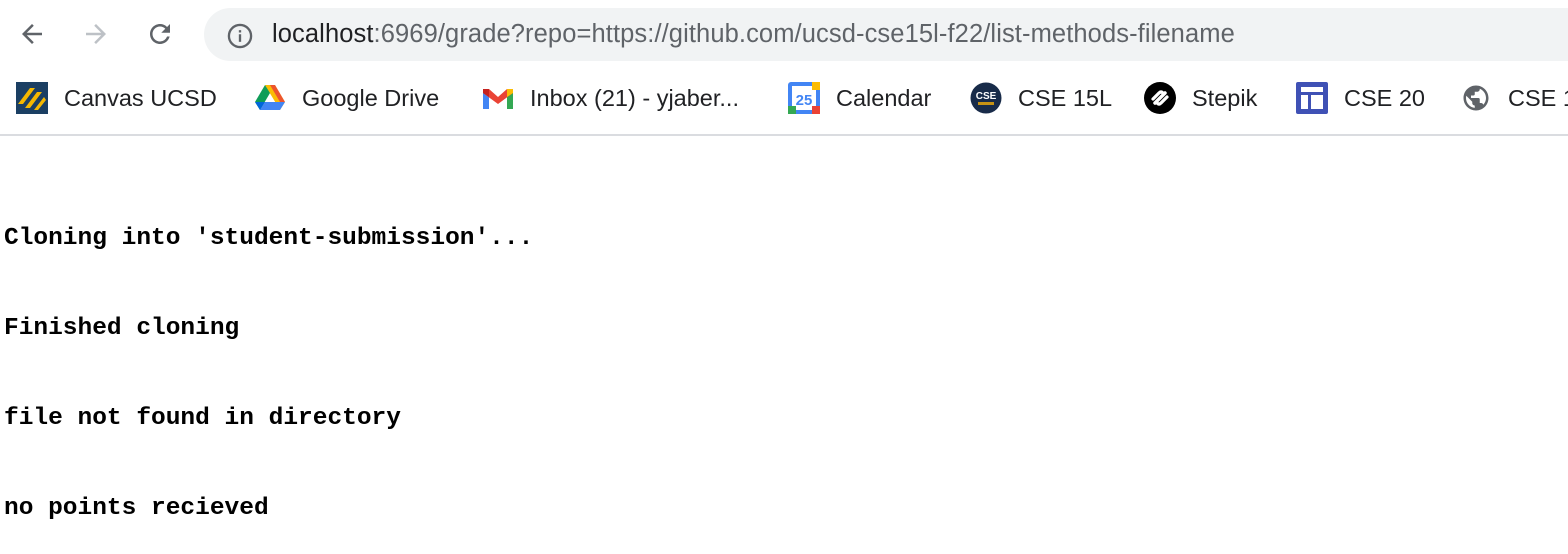 This screenshot has height=554, width=1568. I want to click on bookmark-canvas-ucsd: Canvas UCSD, so click(116, 98).